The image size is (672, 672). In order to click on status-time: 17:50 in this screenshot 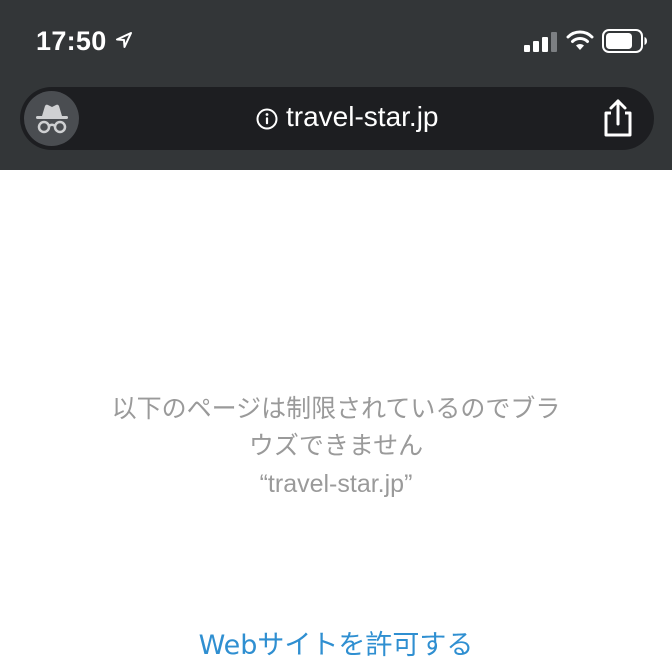, I will do `click(71, 41)`.